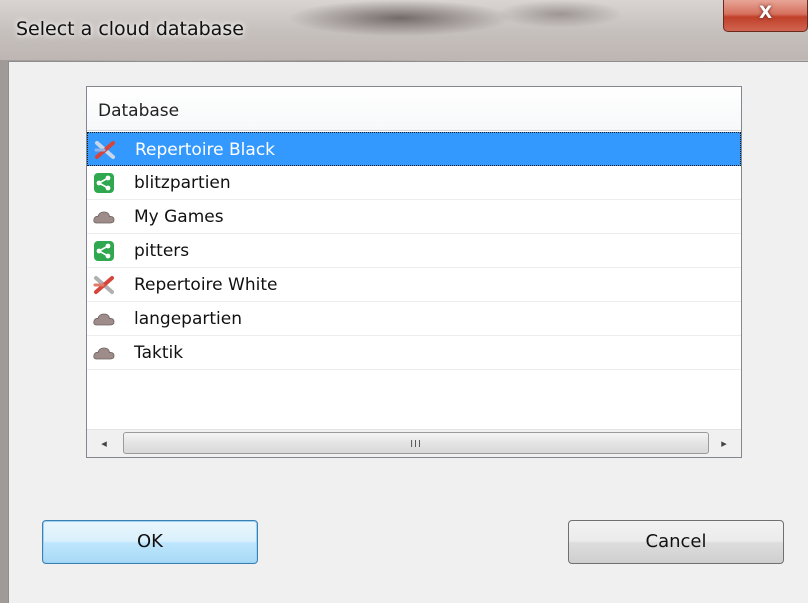 This screenshot has height=603, width=808. Describe the element at coordinates (414, 109) in the screenshot. I see `column-header-database: Database` at that location.